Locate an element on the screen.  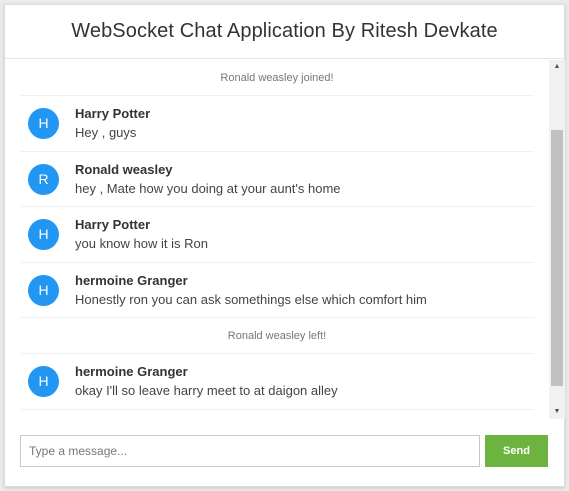
message-text: you know how it is Ron is located at coordinates (141, 243).